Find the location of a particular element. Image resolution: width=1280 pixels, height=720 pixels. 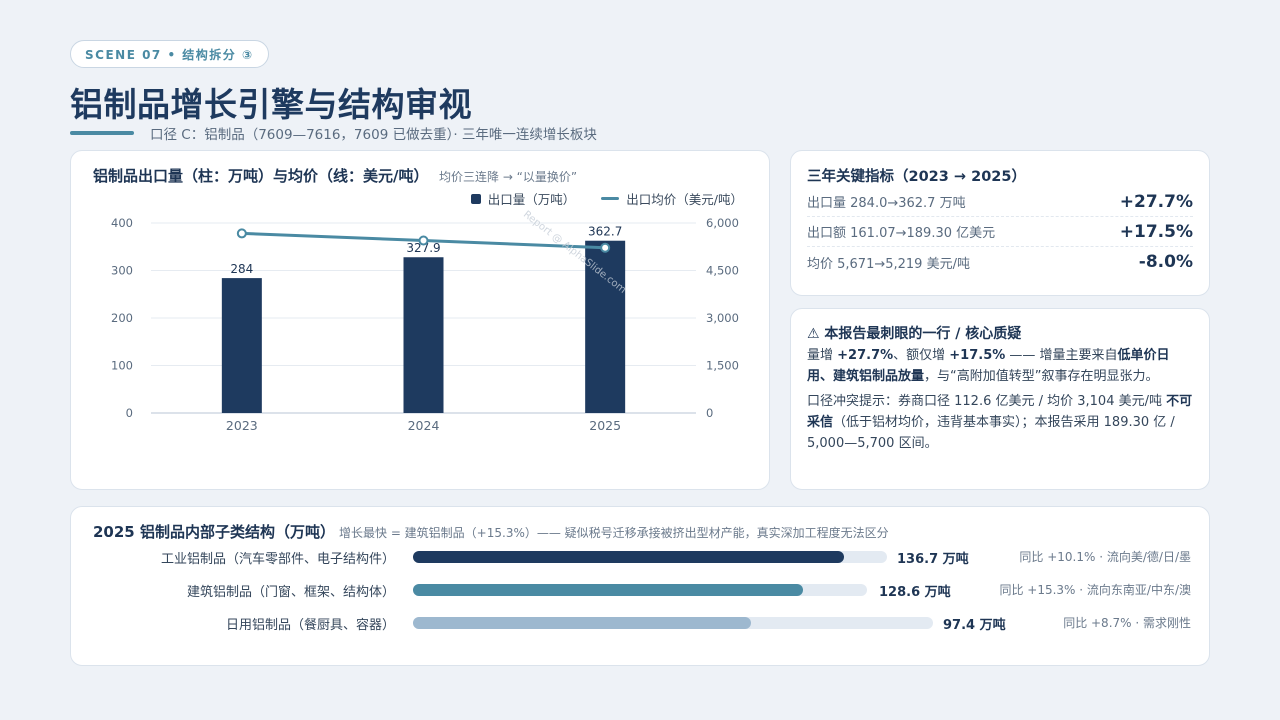

structure-row-note: 同比 +8.7% · 需求刚性 is located at coordinates (1127, 623).